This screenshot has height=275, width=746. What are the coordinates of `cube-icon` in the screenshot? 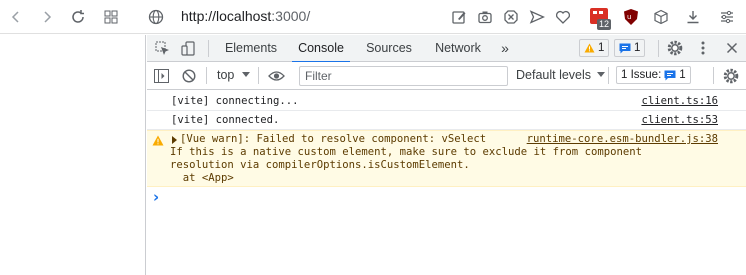 It's located at (661, 17).